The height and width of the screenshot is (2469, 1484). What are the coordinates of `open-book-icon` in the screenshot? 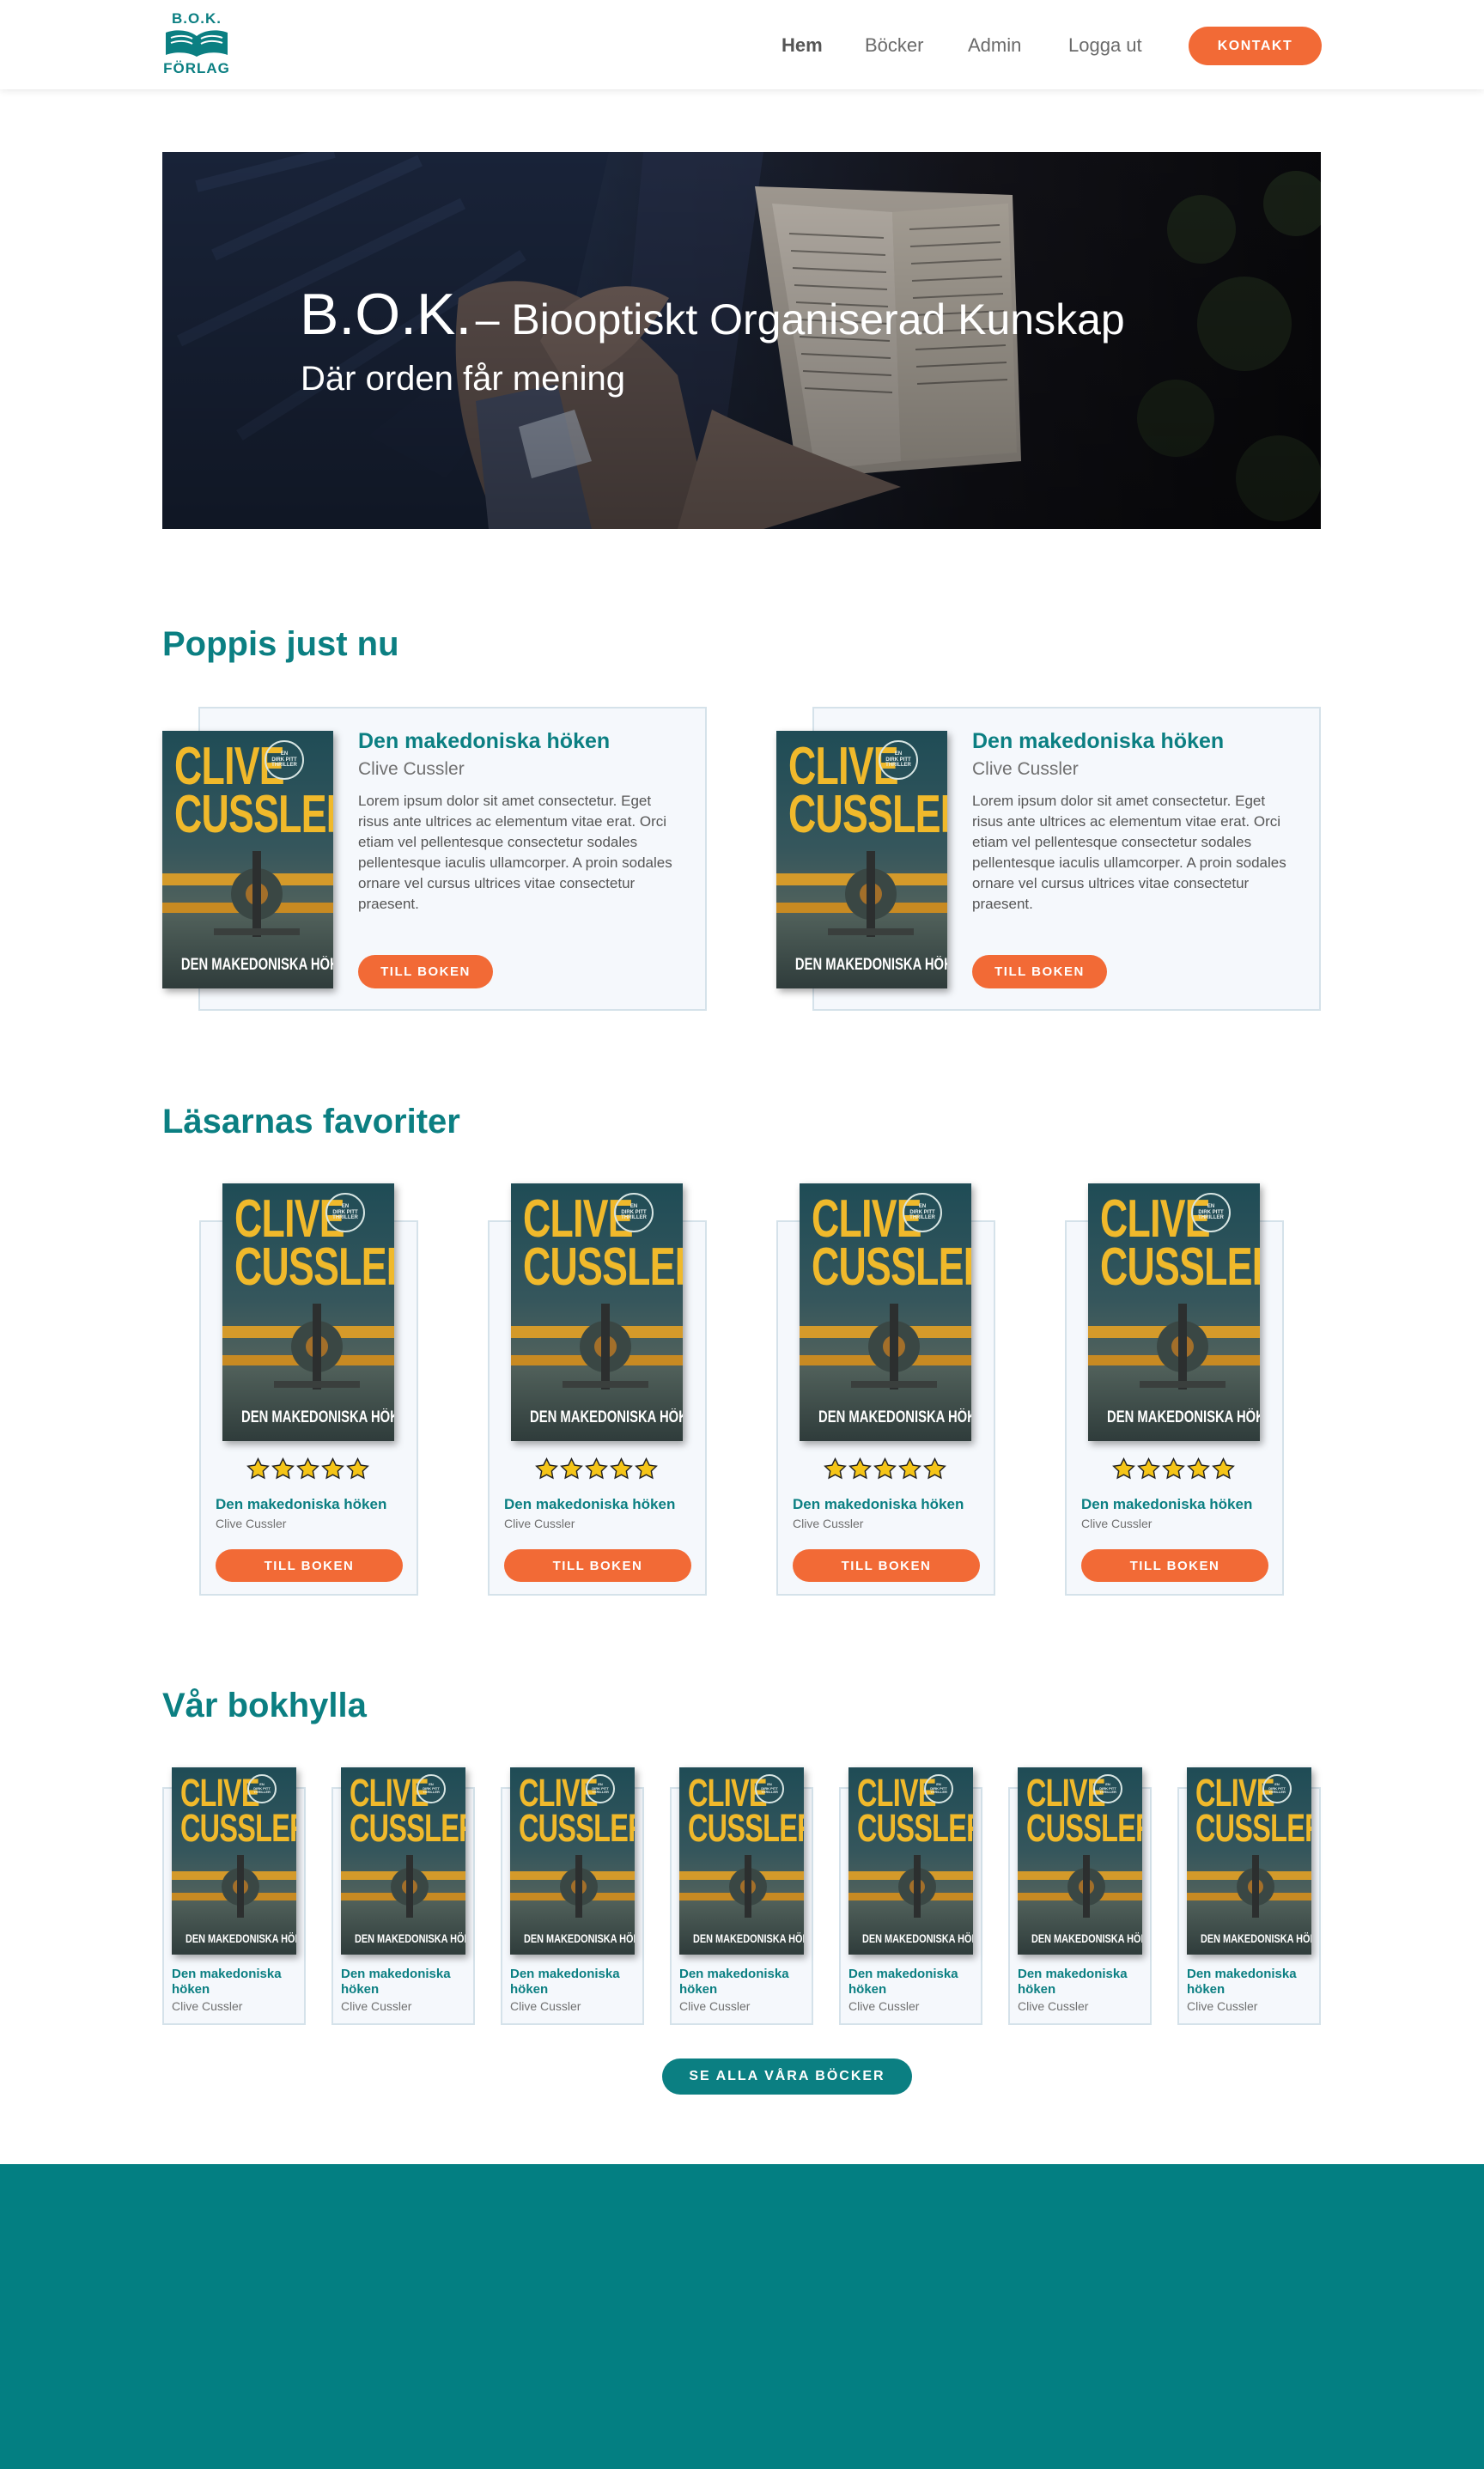 It's located at (197, 43).